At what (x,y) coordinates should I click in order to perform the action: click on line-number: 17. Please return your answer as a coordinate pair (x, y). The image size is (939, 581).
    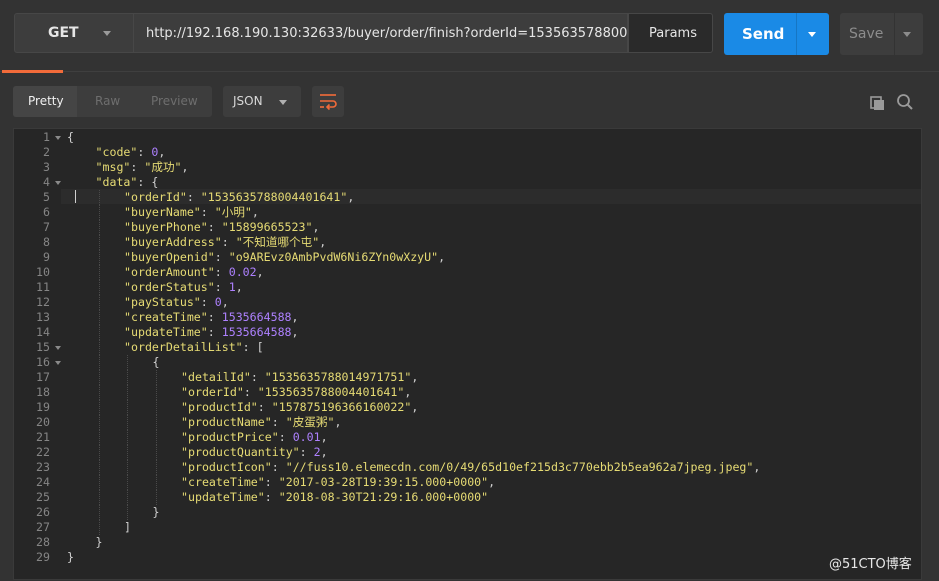
    Looking at the image, I should click on (43, 377).